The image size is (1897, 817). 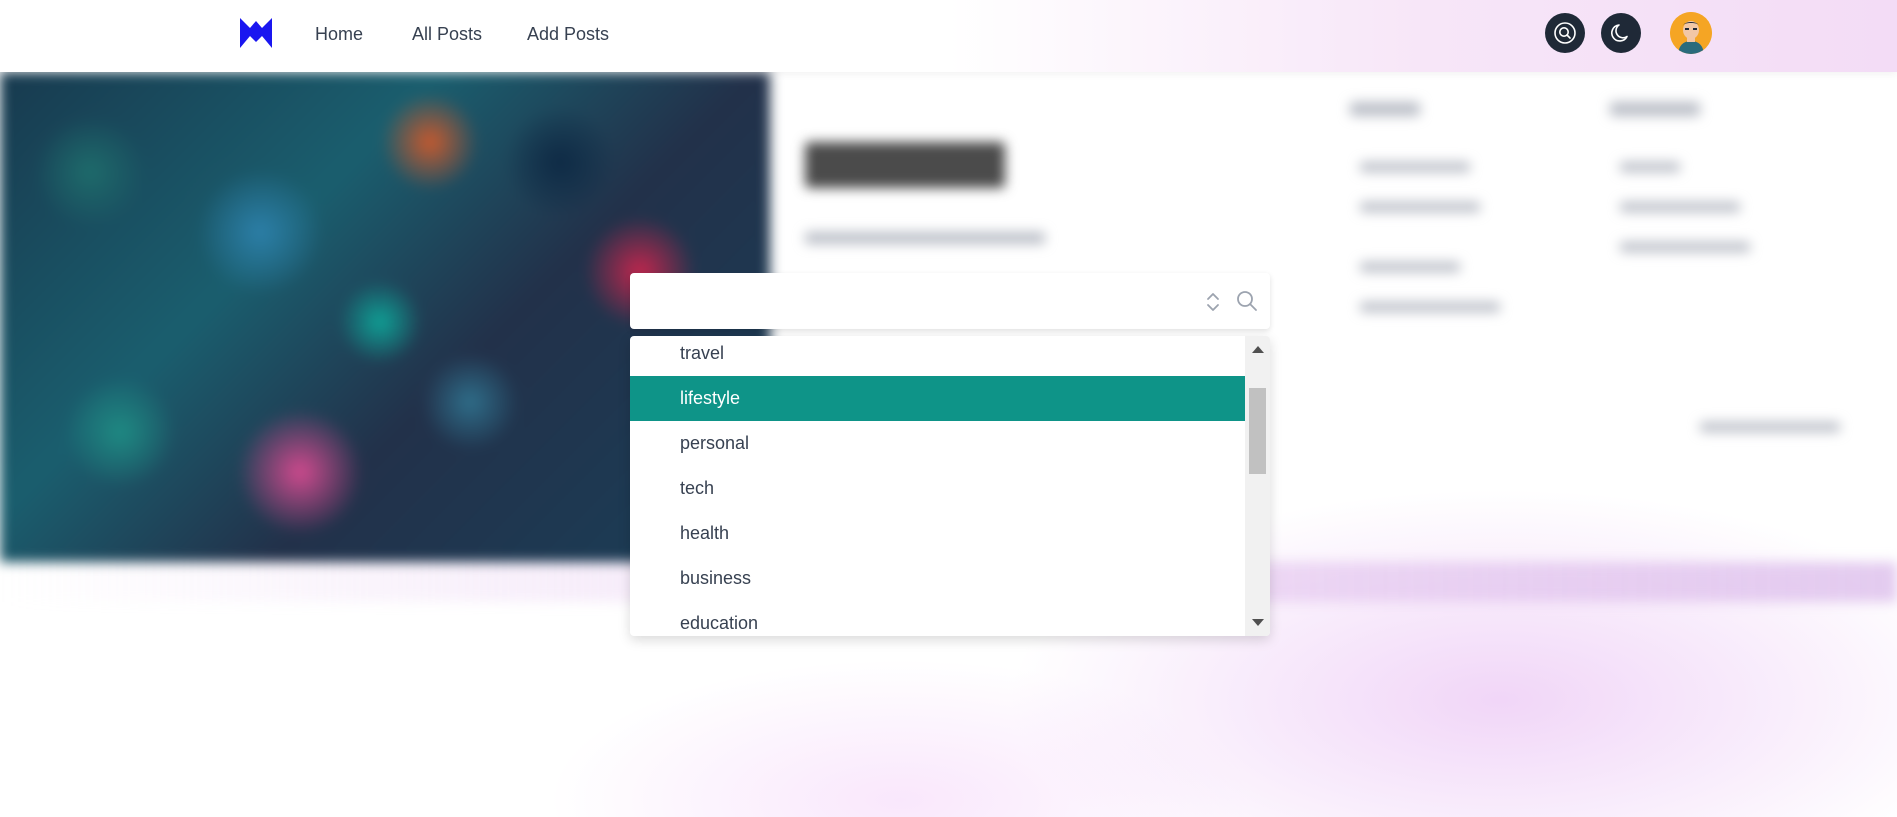 I want to click on top-navbar: Home All Posts Add Posts, so click(x=948, y=36).